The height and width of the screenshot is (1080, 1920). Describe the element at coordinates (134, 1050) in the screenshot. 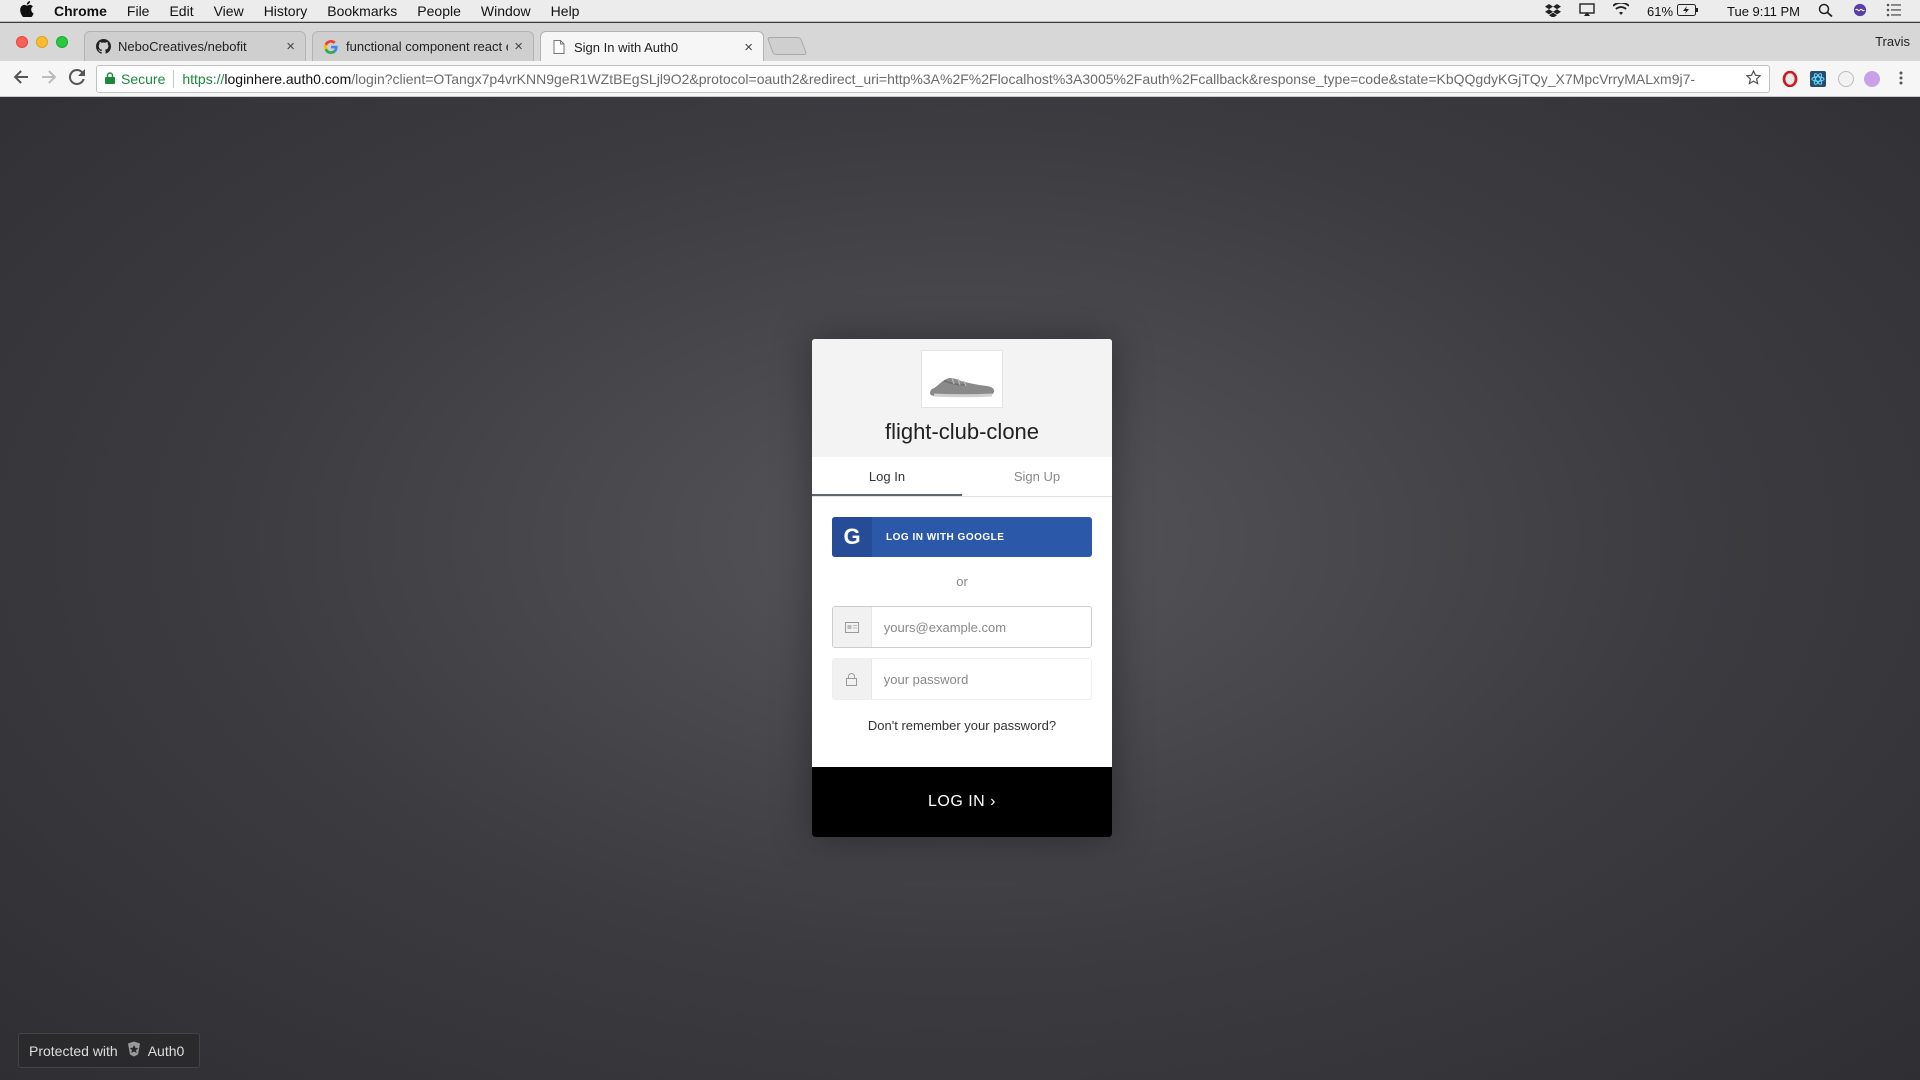

I see `auth0-shield-icon` at that location.